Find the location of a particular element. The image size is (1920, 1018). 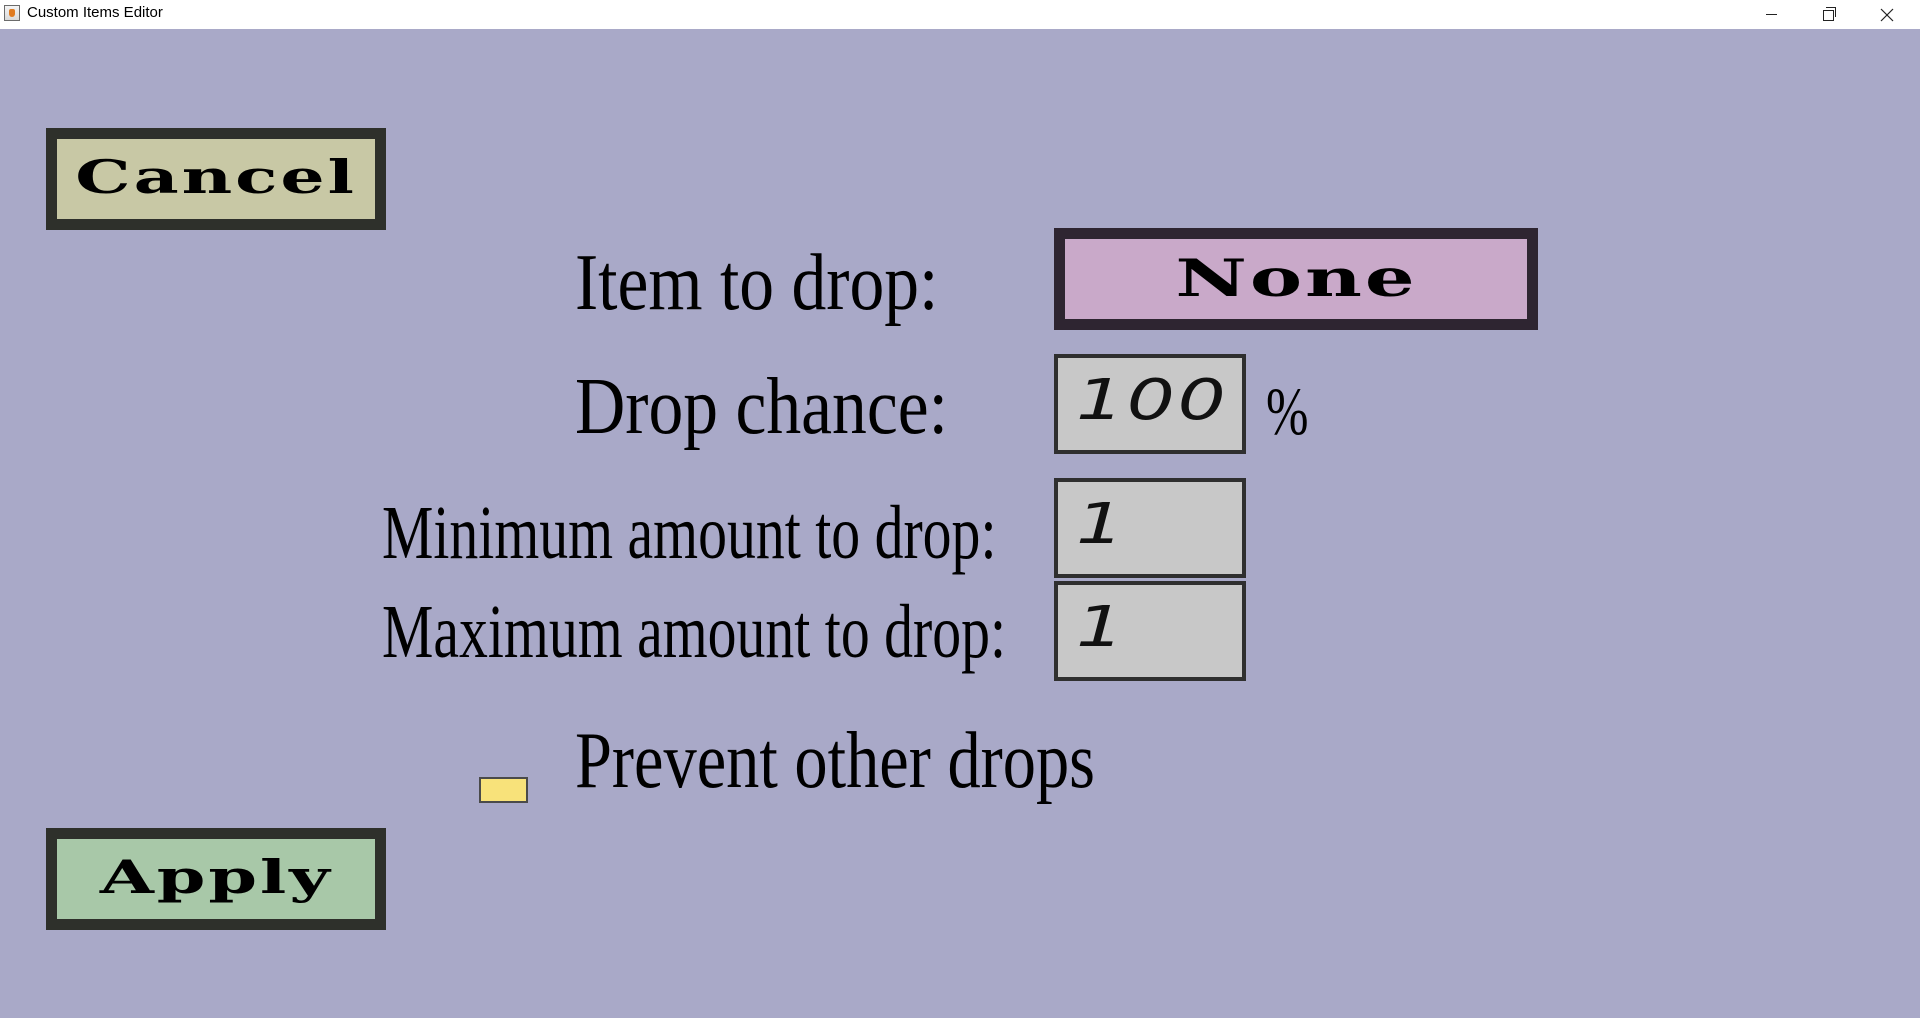

item-select-button: None is located at coordinates (1296, 279).